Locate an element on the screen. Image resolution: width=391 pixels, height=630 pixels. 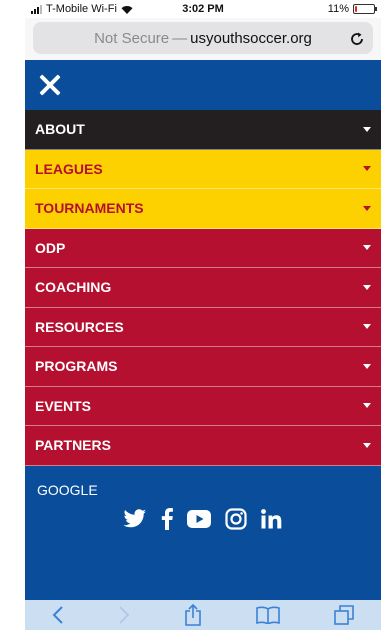
menu-item-label: PROGRAMS is located at coordinates (76, 366).